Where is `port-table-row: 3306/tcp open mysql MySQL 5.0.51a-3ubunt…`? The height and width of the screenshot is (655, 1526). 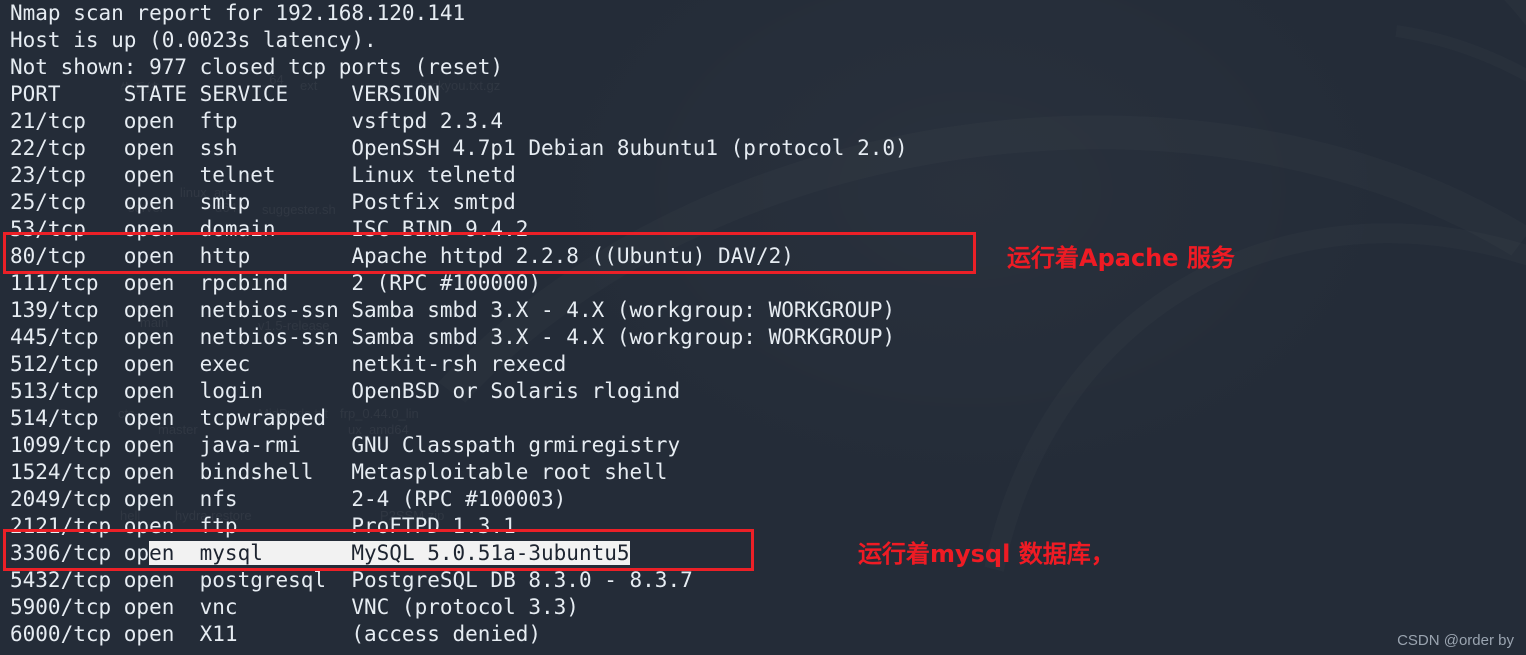
port-table-row: 3306/tcp open mysql MySQL 5.0.51a-3ubunt… is located at coordinates (320, 553).